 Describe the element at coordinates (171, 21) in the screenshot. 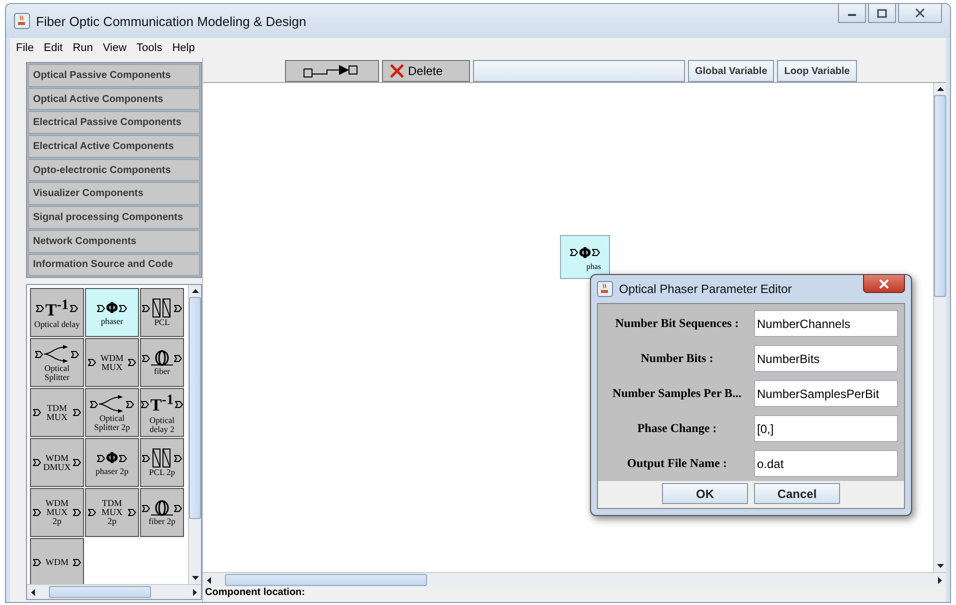

I see `window-title: Fiber Optic Communication Modeling & Design` at that location.